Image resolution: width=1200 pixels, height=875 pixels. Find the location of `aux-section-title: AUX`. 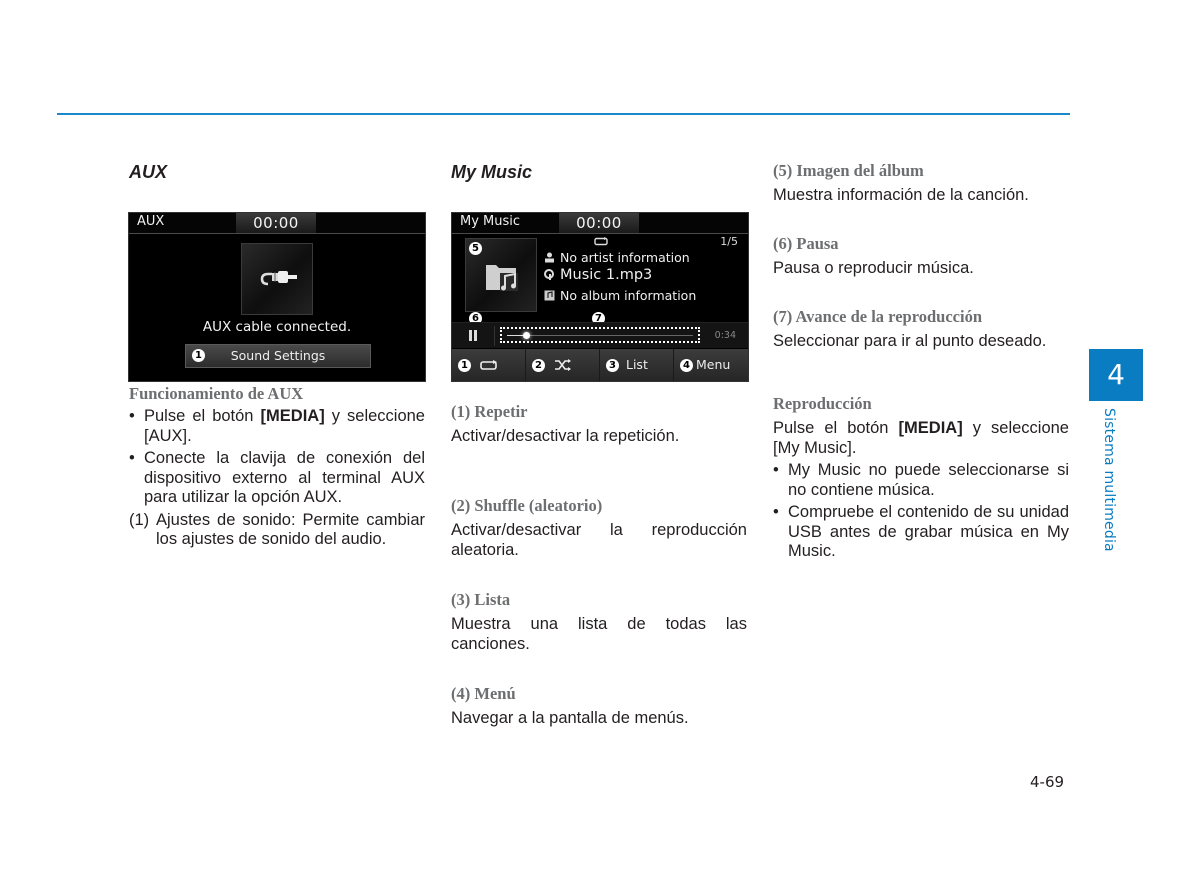

aux-section-title: AUX is located at coordinates (148, 172).